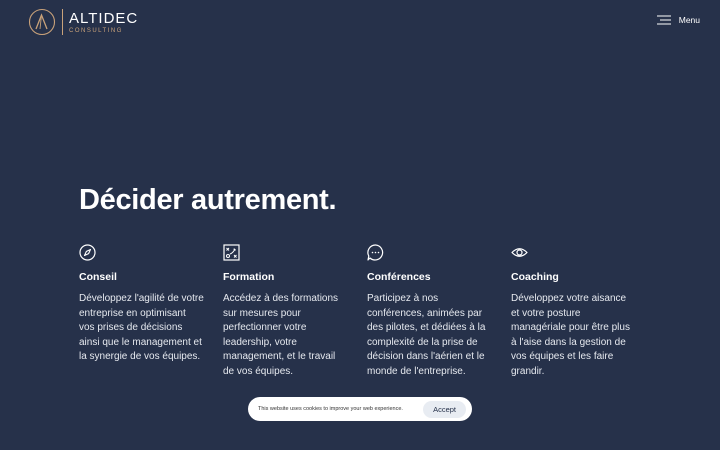  What do you see at coordinates (399, 277) in the screenshot?
I see `service-title: Conférences` at bounding box center [399, 277].